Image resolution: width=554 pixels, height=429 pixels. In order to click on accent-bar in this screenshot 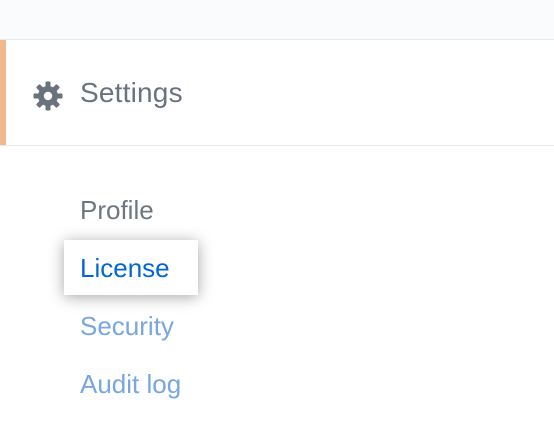, I will do `click(3, 92)`.